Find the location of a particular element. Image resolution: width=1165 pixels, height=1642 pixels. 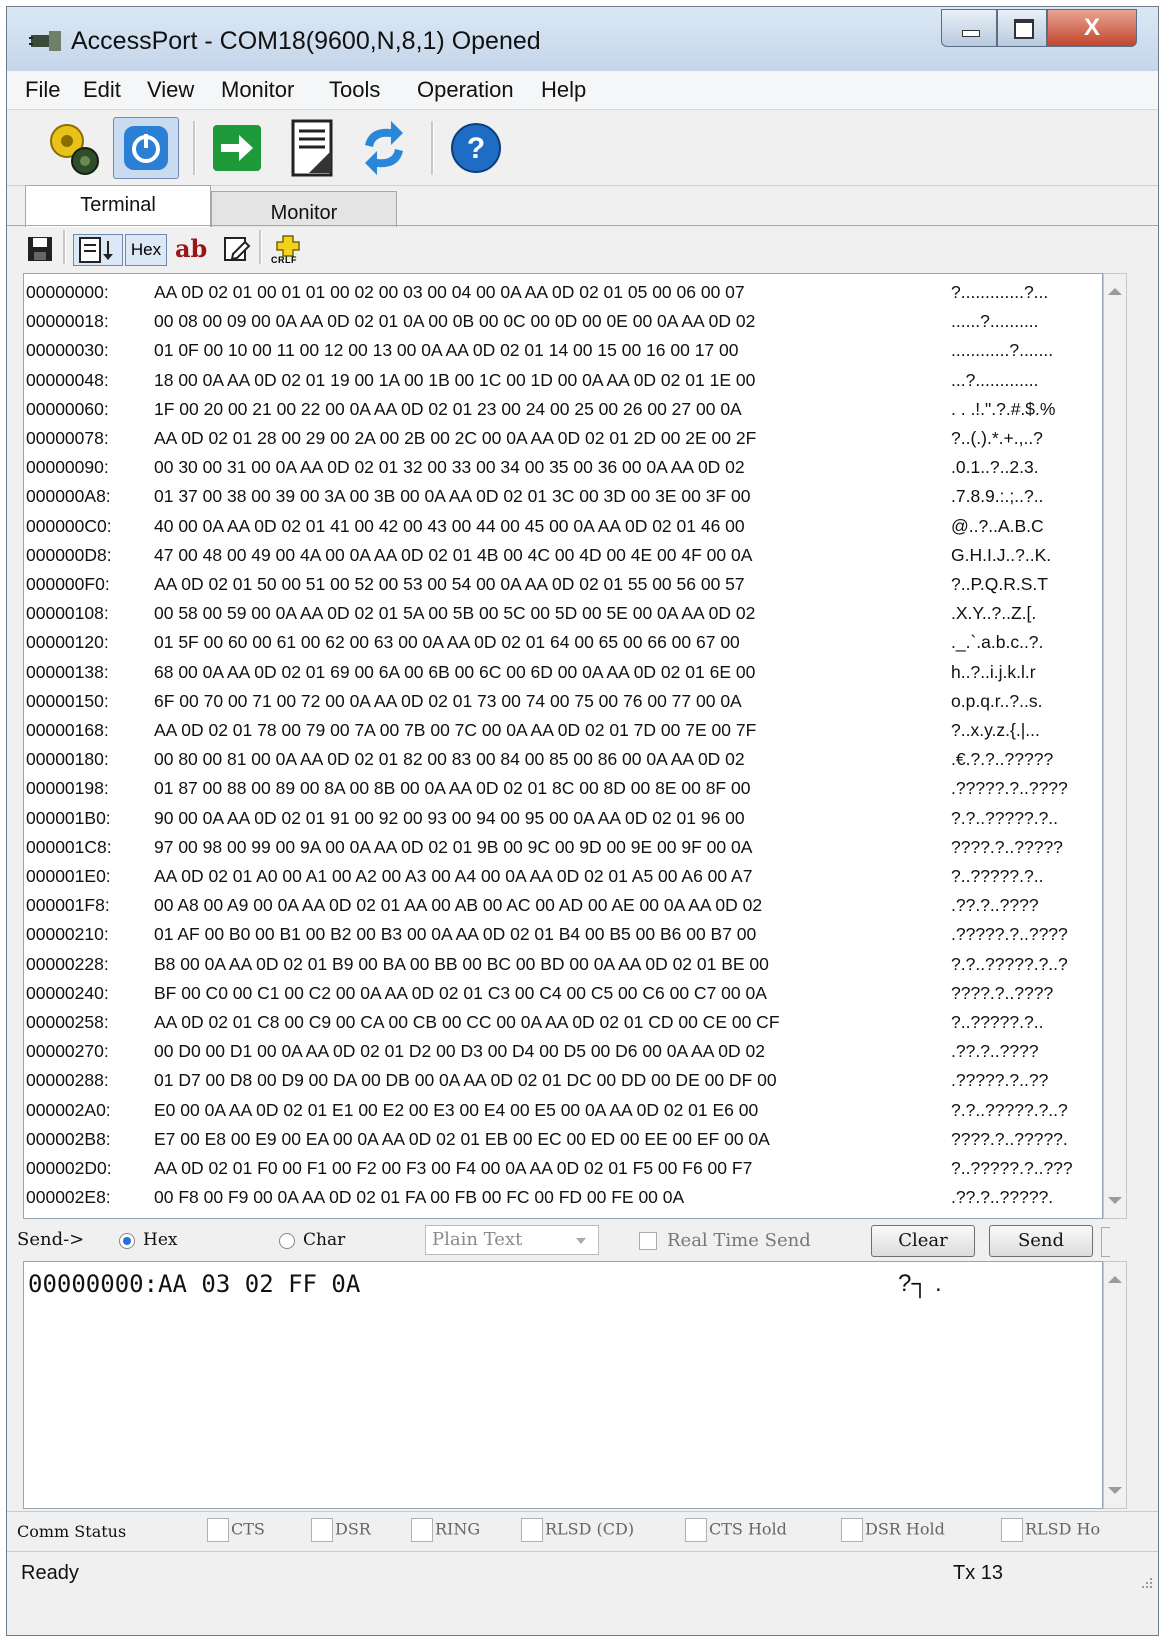

tab-terminal: Terminal is located at coordinates (118, 206).